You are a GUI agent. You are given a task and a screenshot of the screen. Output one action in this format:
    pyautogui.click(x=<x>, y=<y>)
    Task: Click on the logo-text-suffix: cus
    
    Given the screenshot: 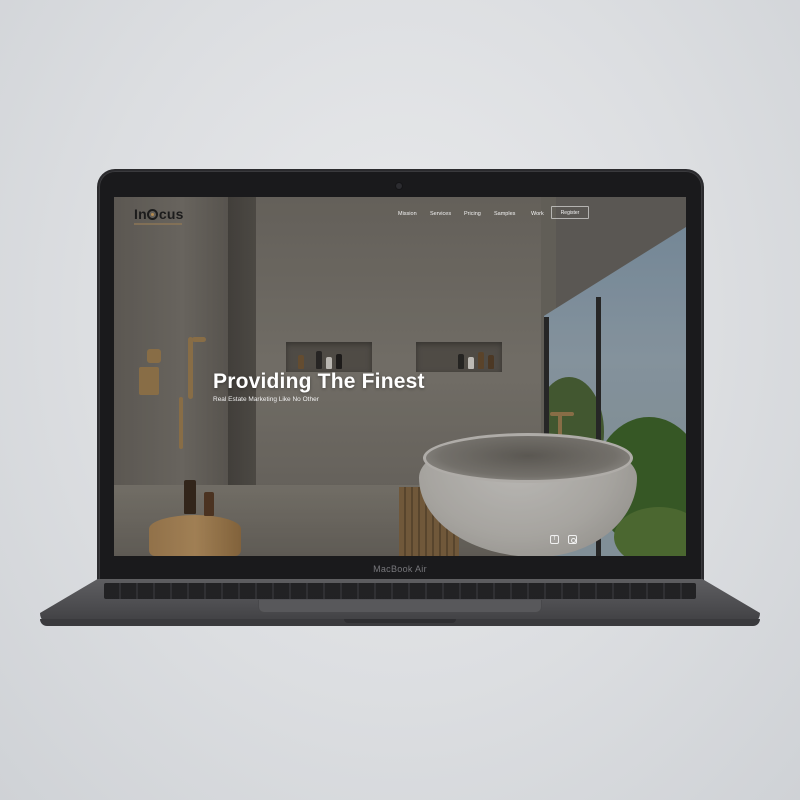 What is the action you would take?
    pyautogui.click(x=171, y=214)
    